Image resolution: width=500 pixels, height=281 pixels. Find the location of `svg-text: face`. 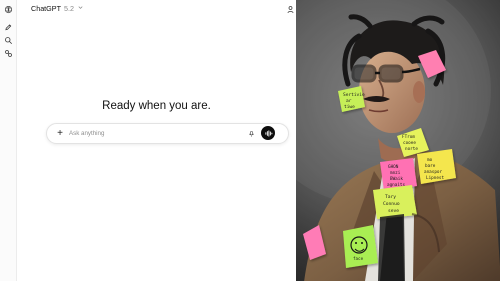

svg-text: face is located at coordinates (358, 258).